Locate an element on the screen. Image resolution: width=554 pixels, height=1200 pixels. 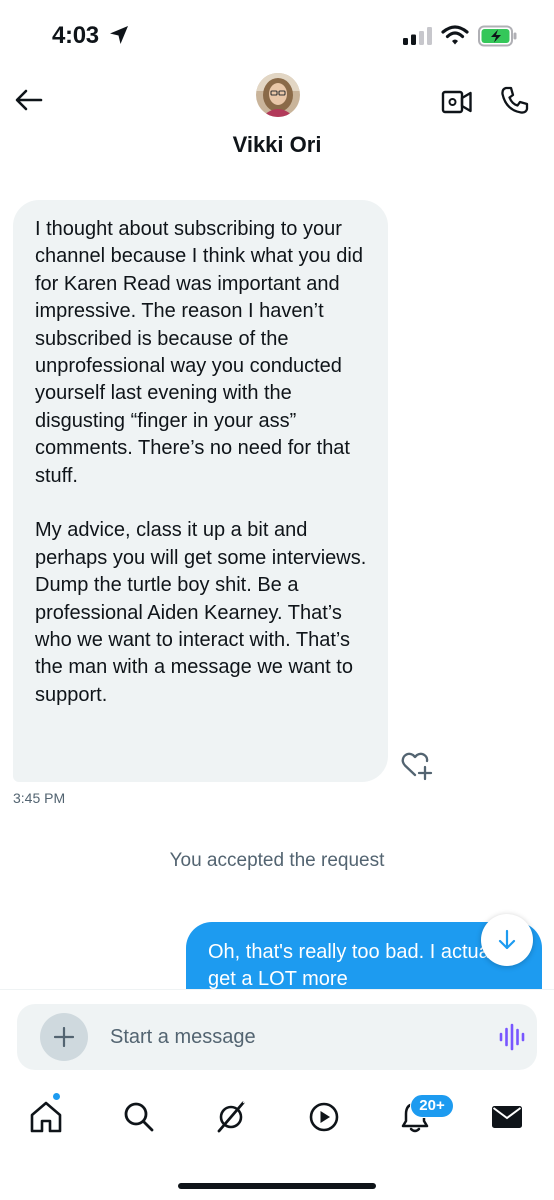
battery-charging-icon is located at coordinates (498, 38).